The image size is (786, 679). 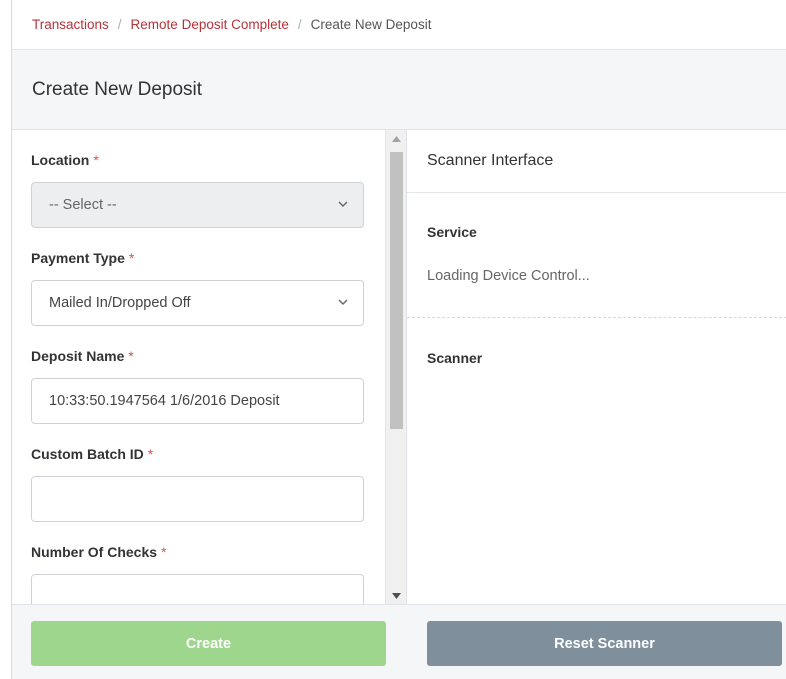 What do you see at coordinates (120, 303) in the screenshot?
I see `payment-type-select-value: Mailed In/Dropped Off` at bounding box center [120, 303].